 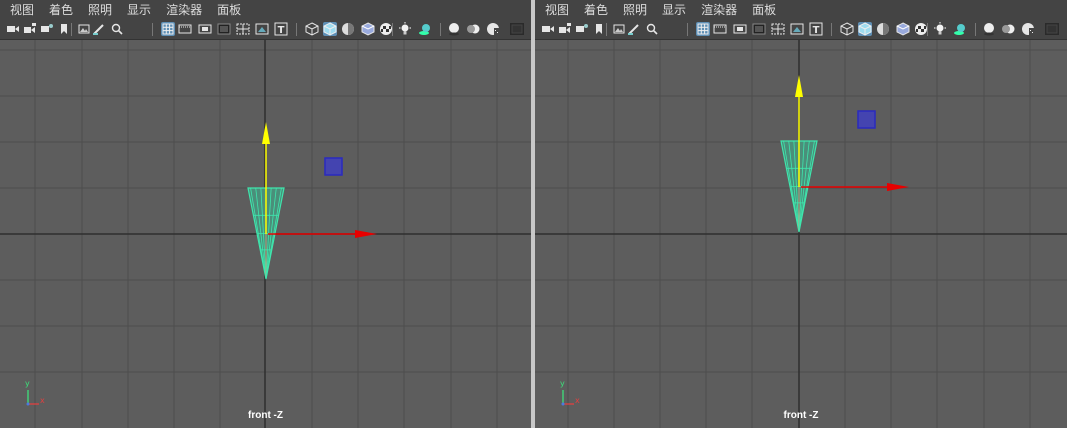 What do you see at coordinates (563, 404) in the screenshot?
I see `view-axis-origin` at bounding box center [563, 404].